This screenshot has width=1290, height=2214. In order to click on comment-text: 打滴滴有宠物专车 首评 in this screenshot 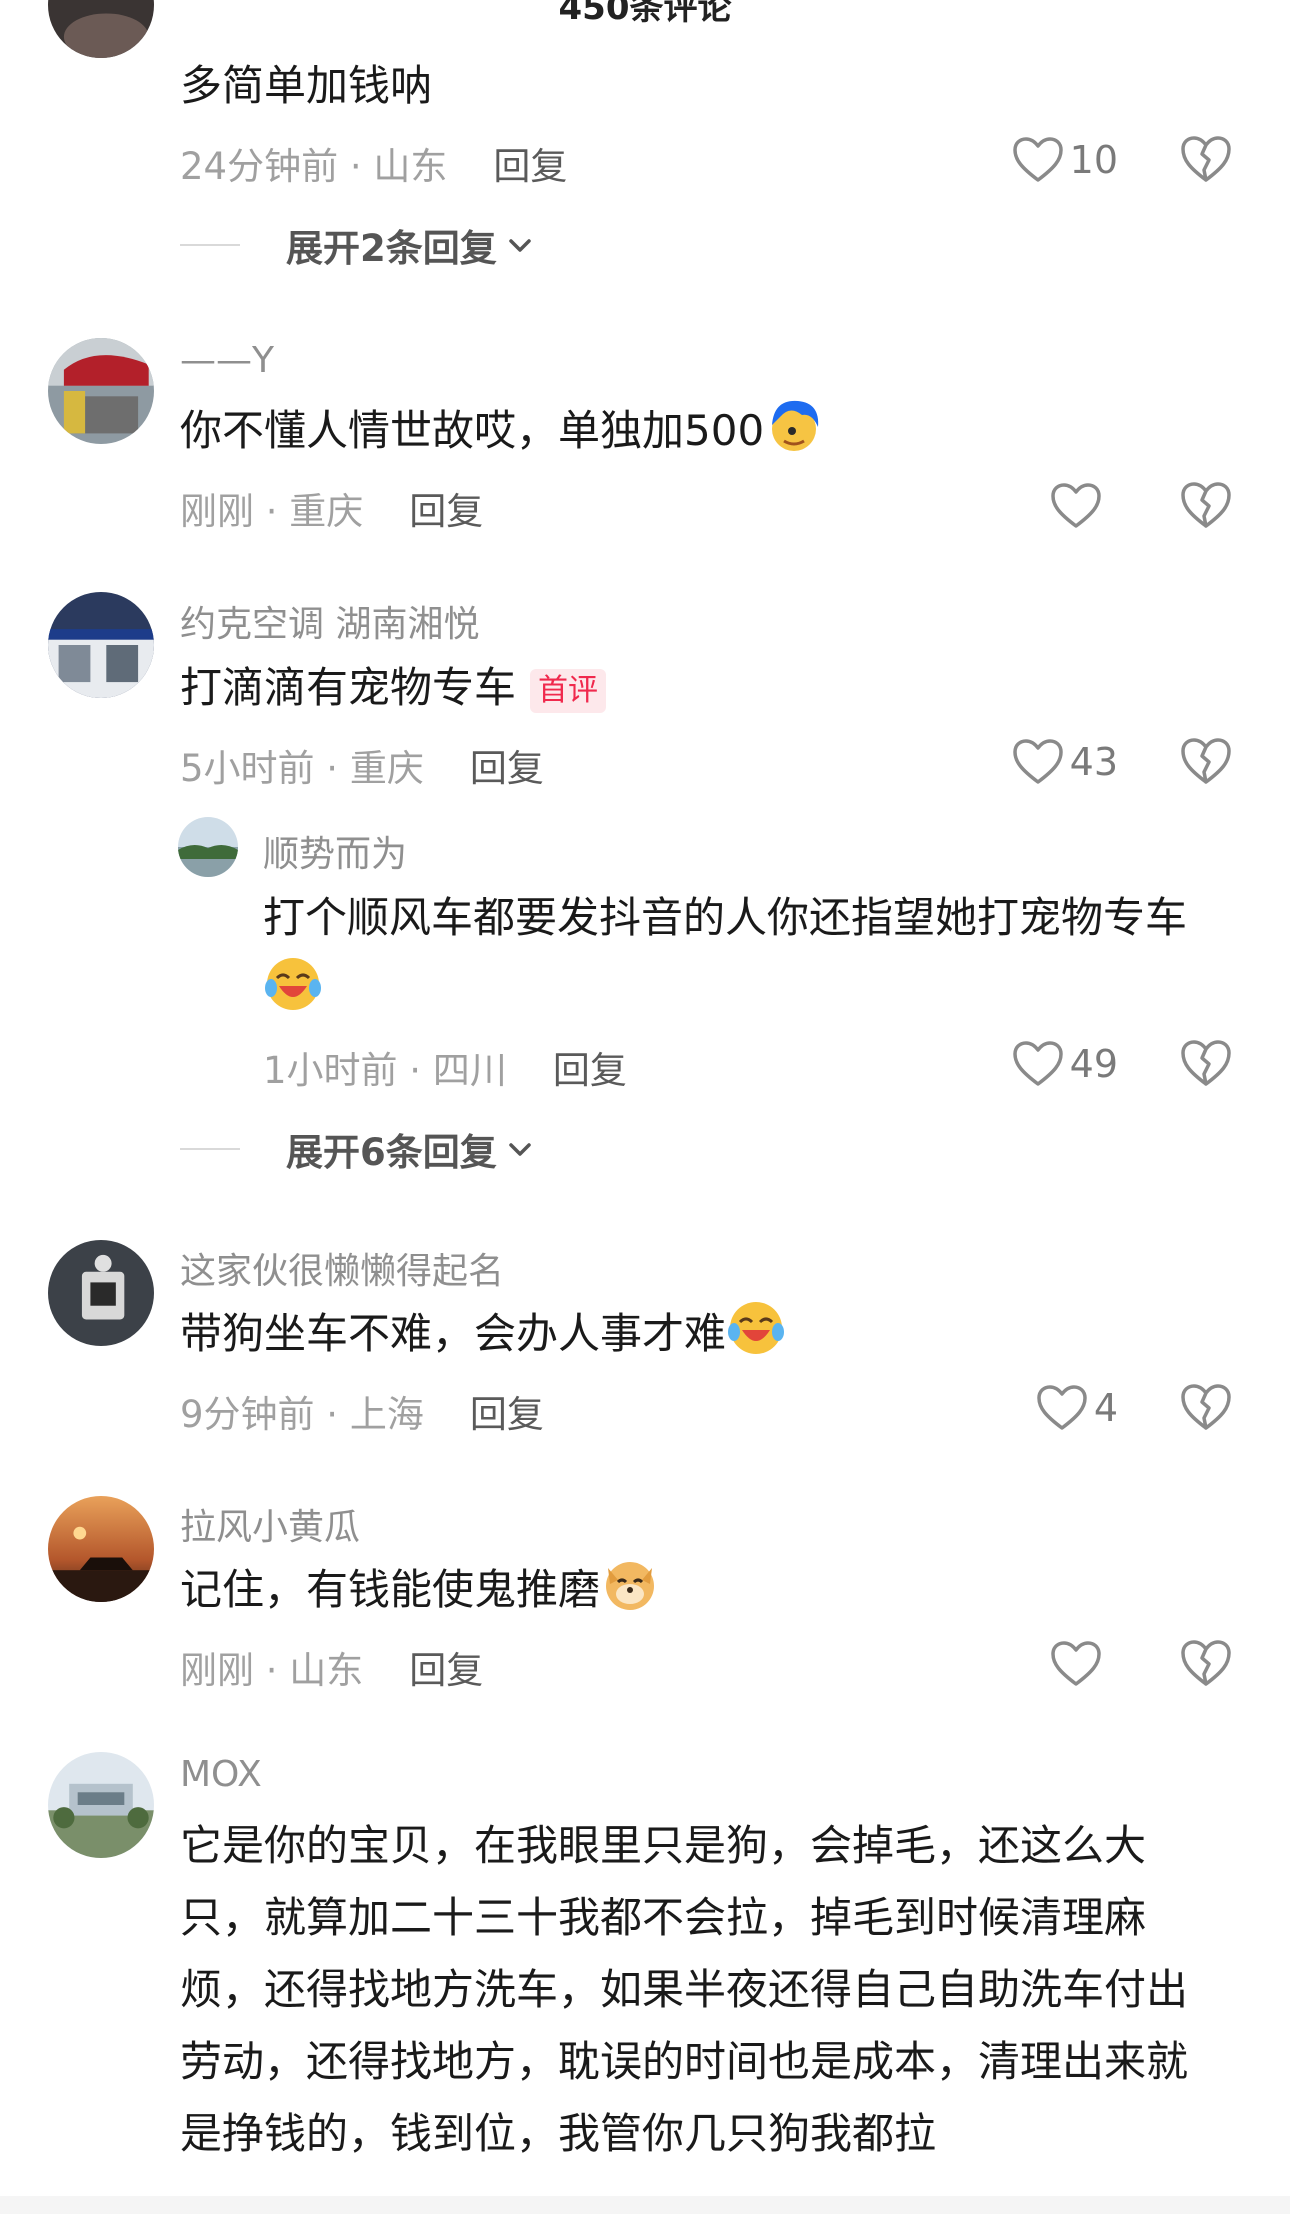, I will do `click(393, 688)`.